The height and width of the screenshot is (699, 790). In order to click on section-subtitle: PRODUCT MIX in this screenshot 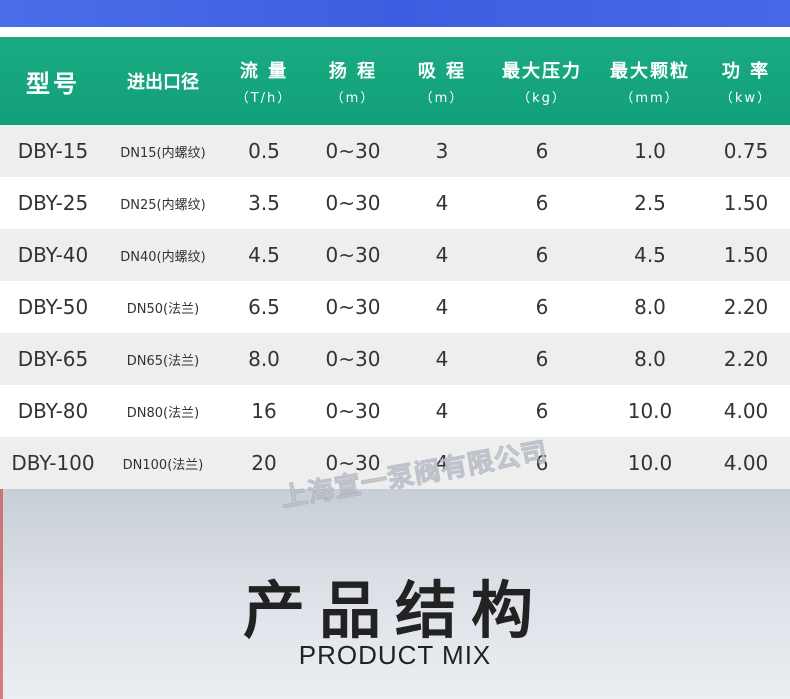, I will do `click(395, 655)`.